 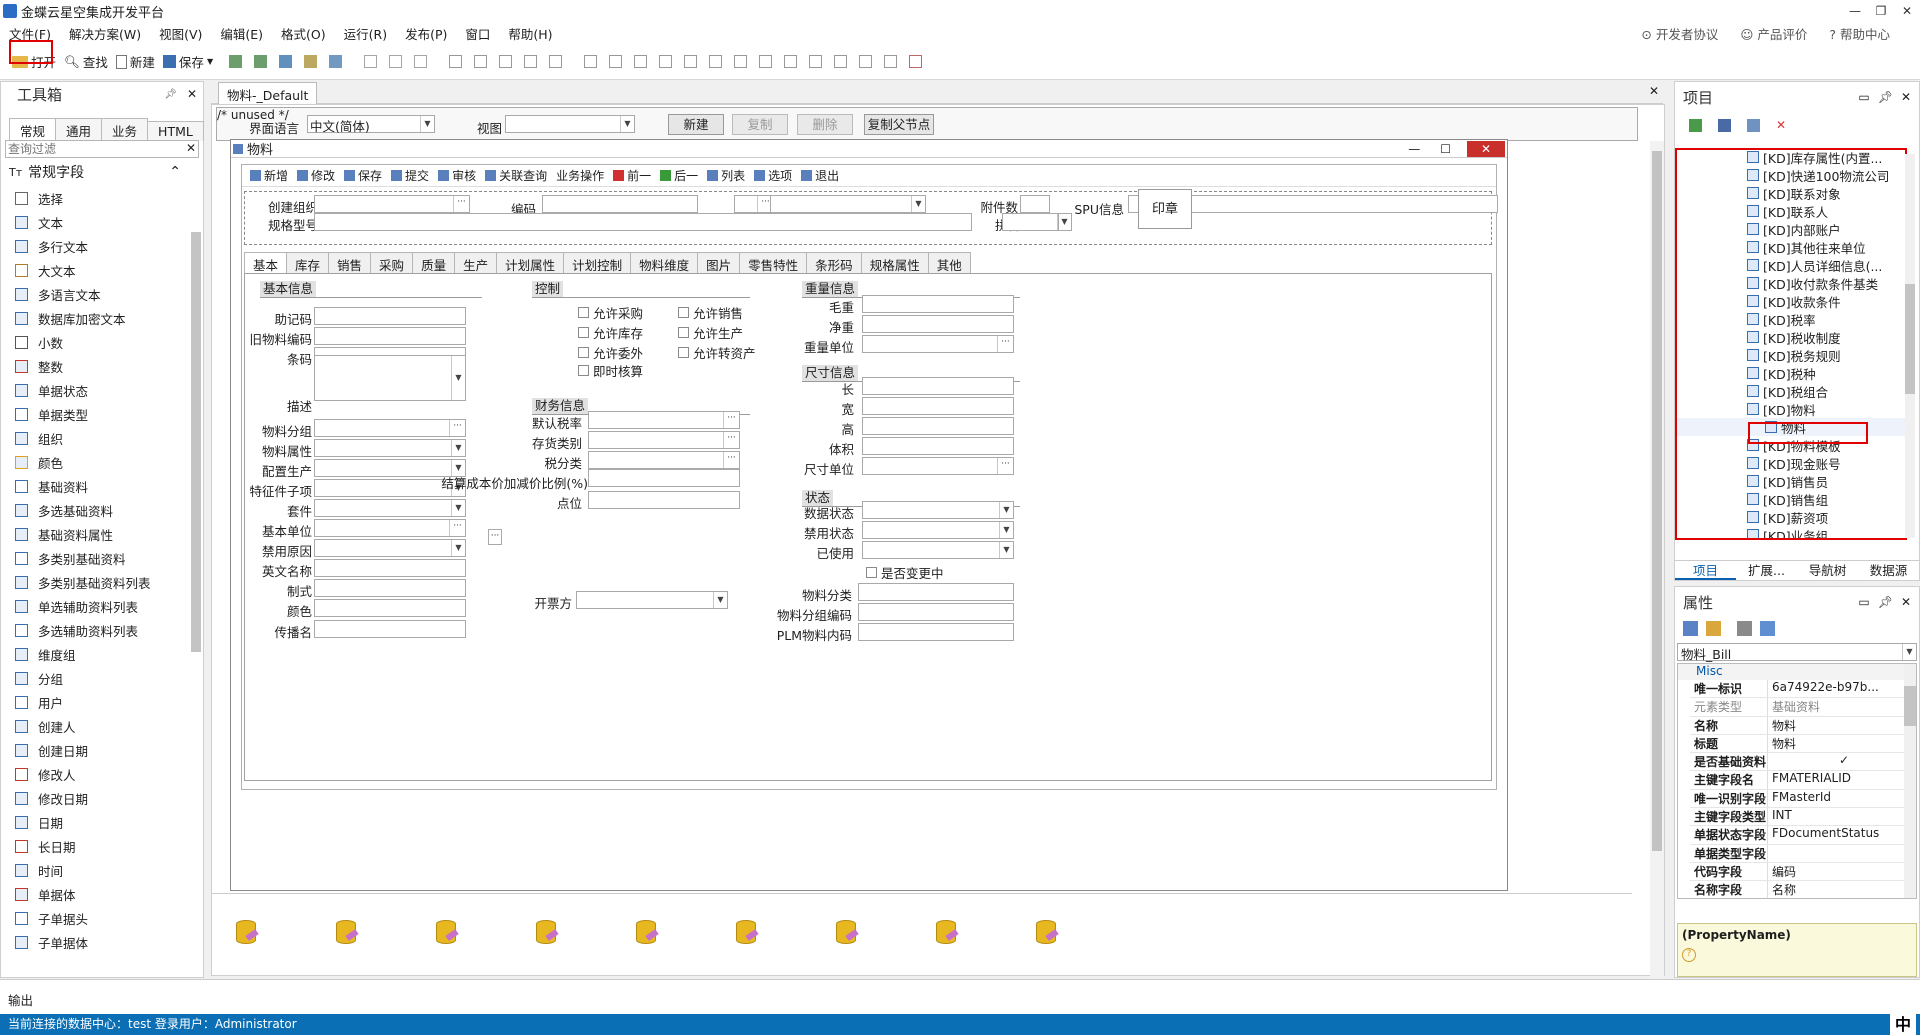 I want to click on toolbox-item: 单据体, so click(x=102, y=894).